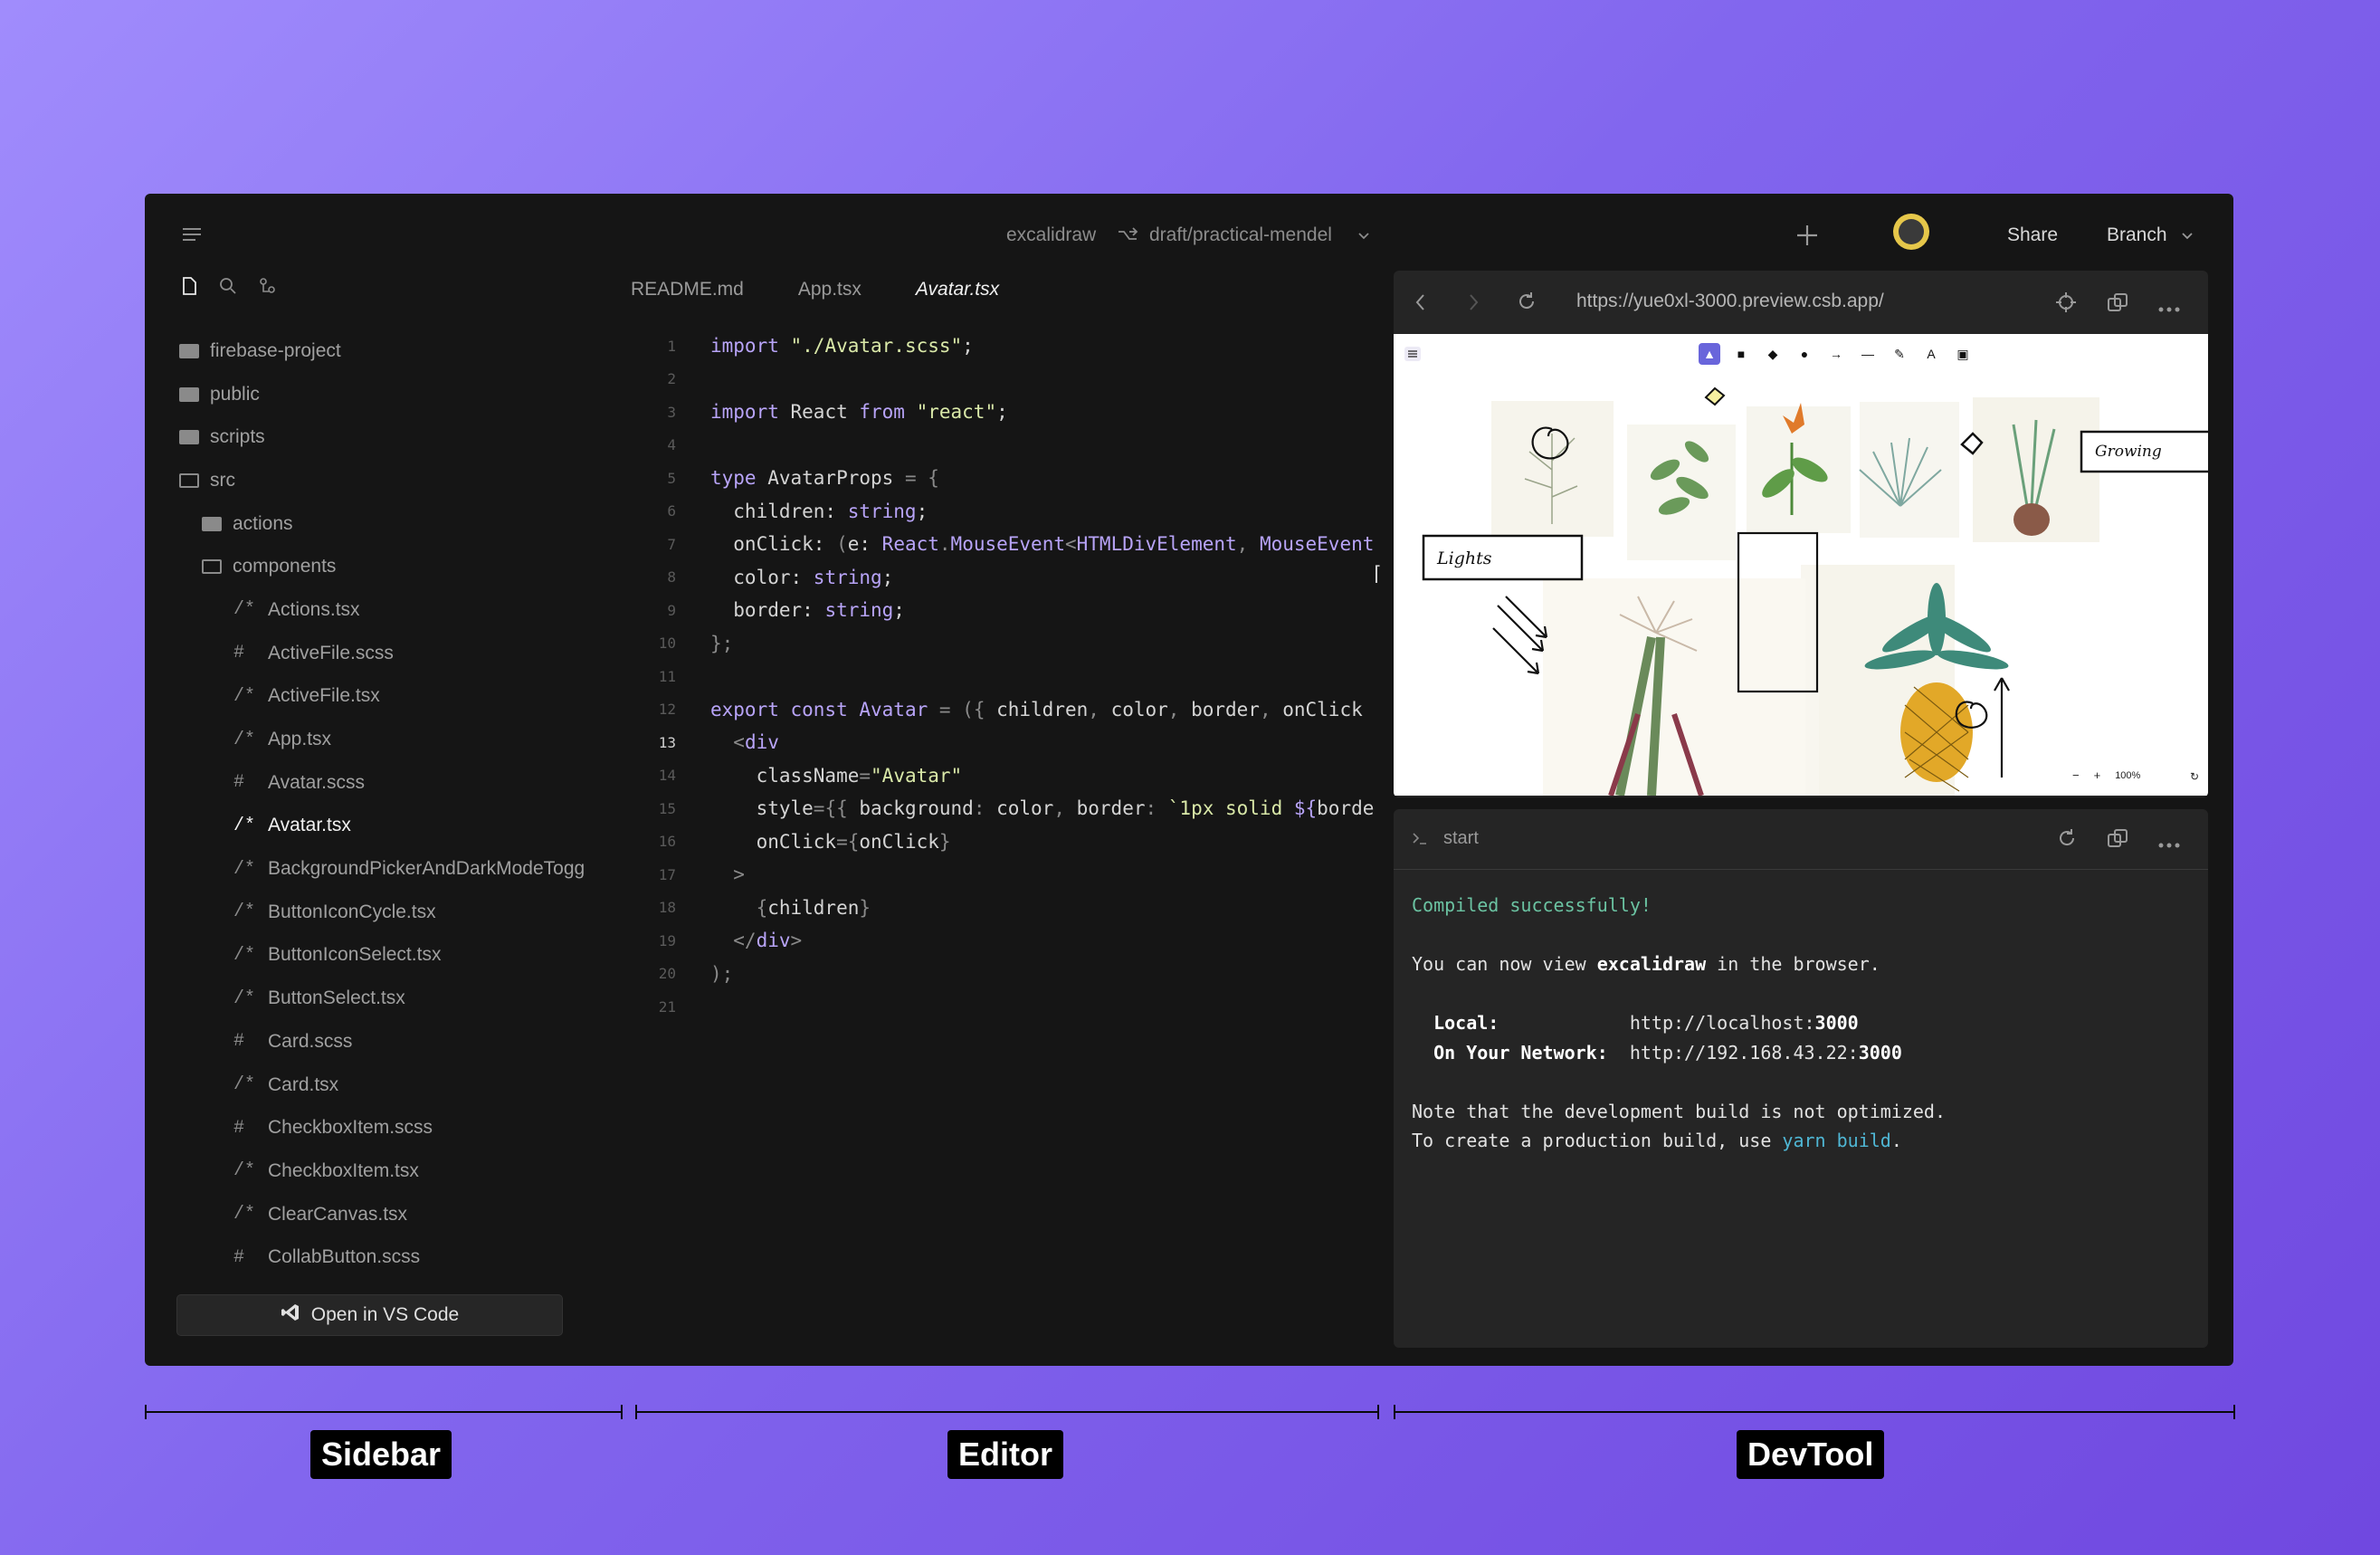 The image size is (2380, 1555). What do you see at coordinates (1271, 709) in the screenshot?
I see `code-token: ,` at bounding box center [1271, 709].